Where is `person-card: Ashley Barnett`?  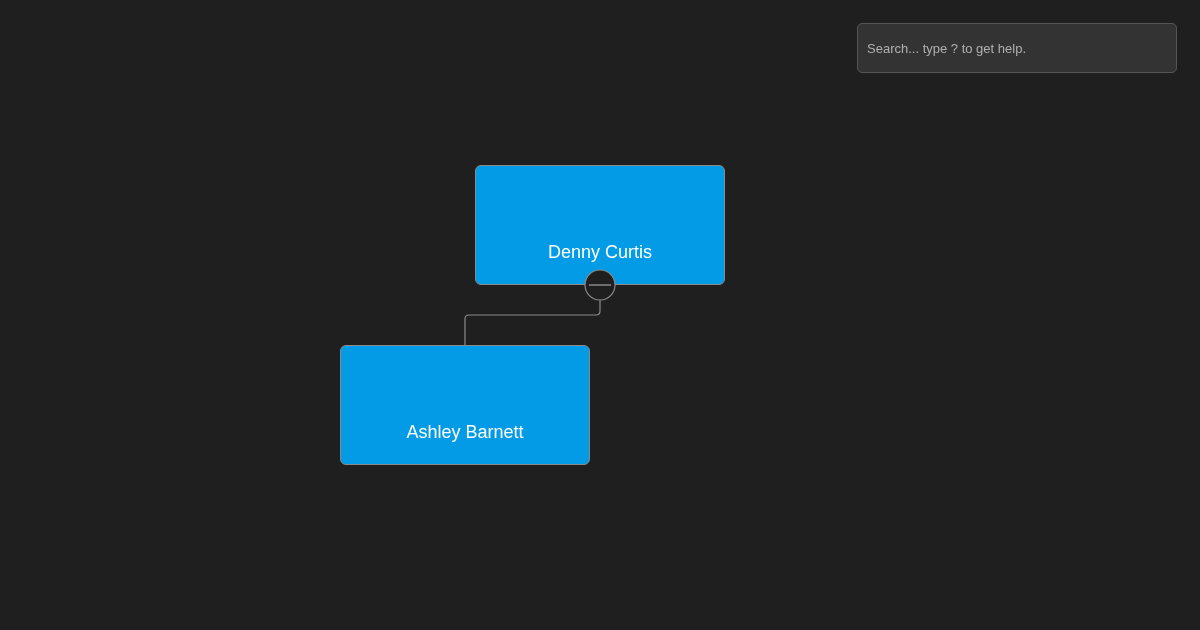
person-card: Ashley Barnett is located at coordinates (465, 405).